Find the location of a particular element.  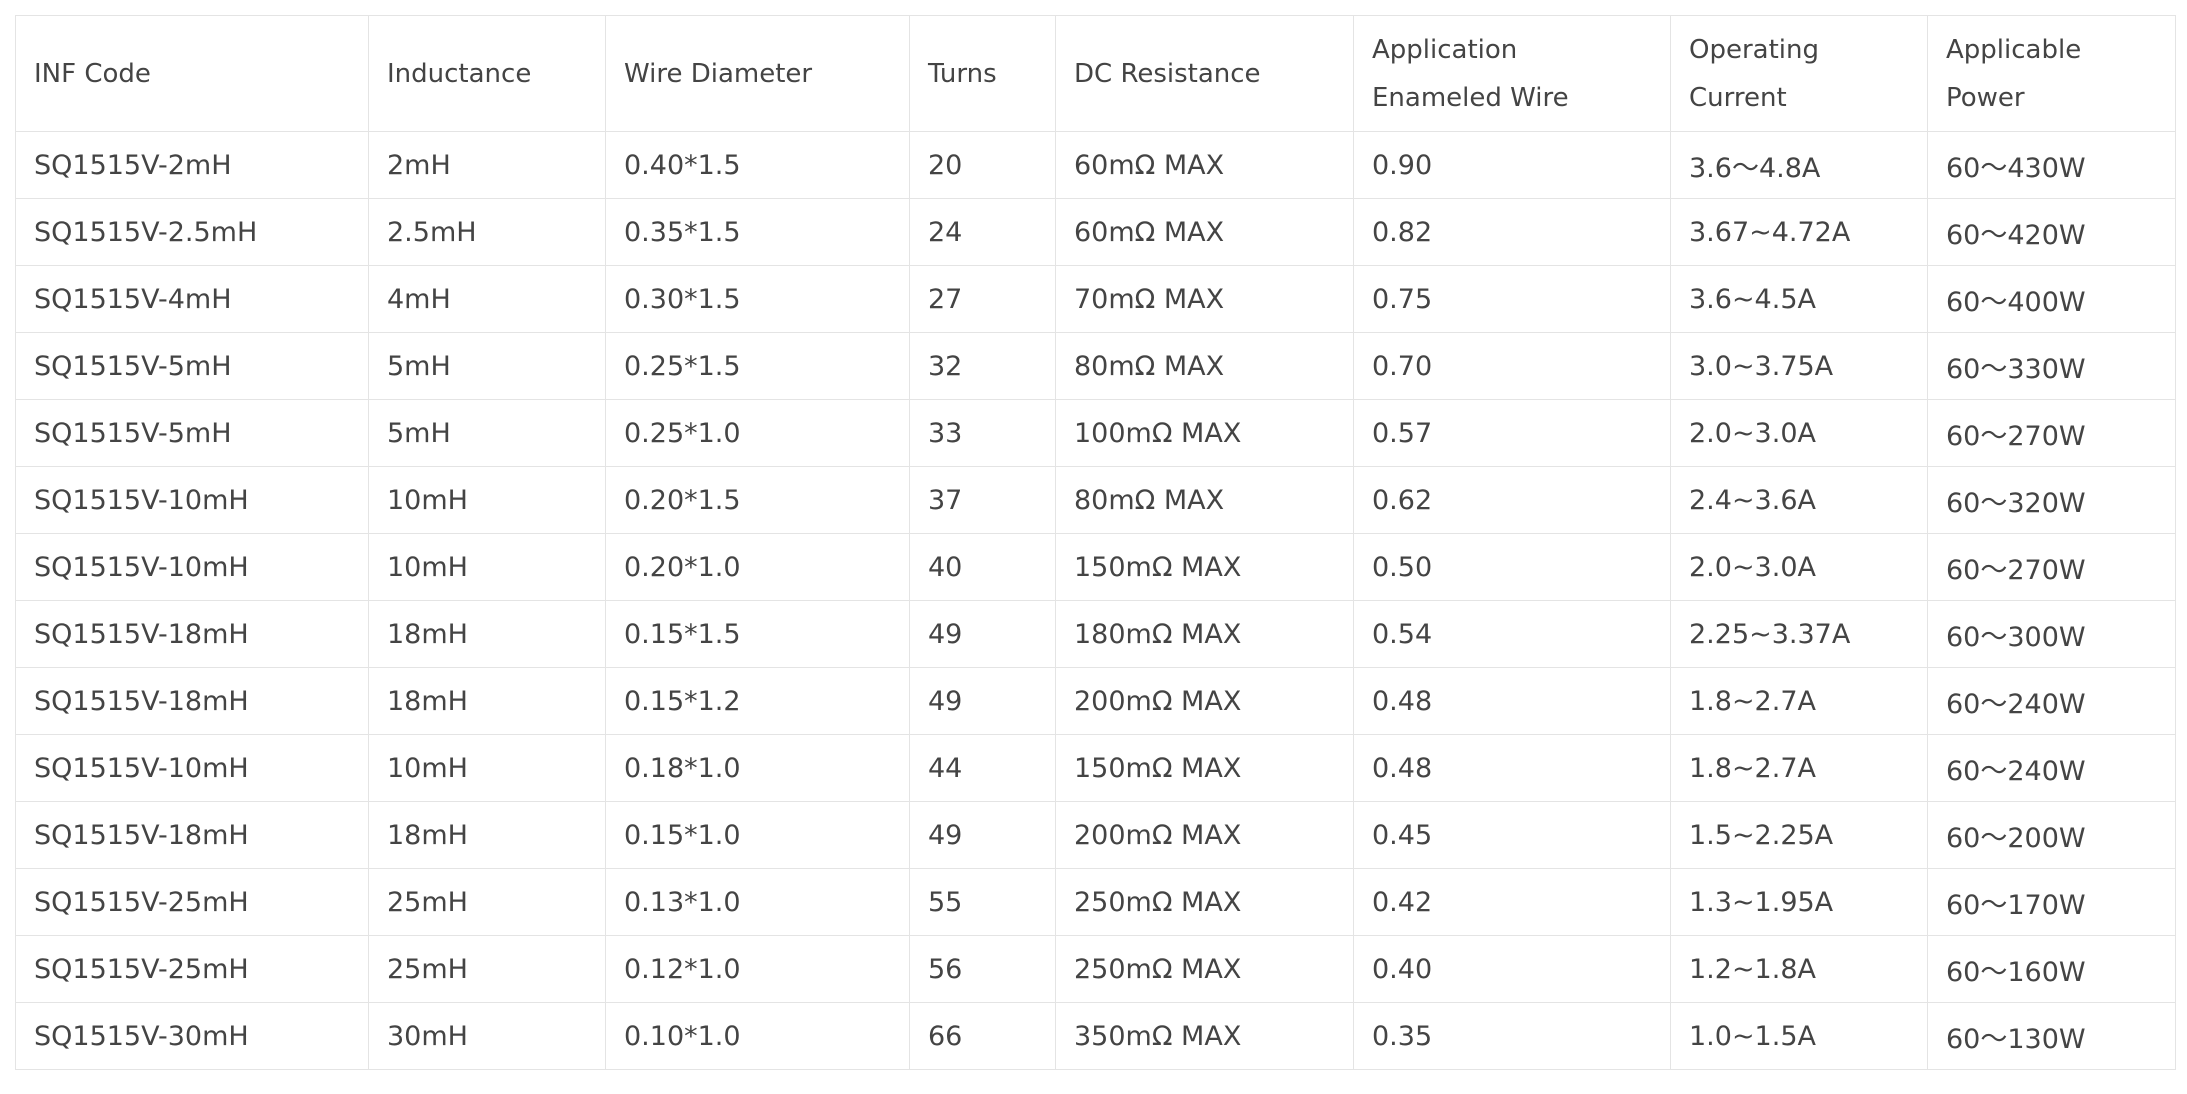

cell-enameled-wire: 0.70 is located at coordinates (1512, 366).